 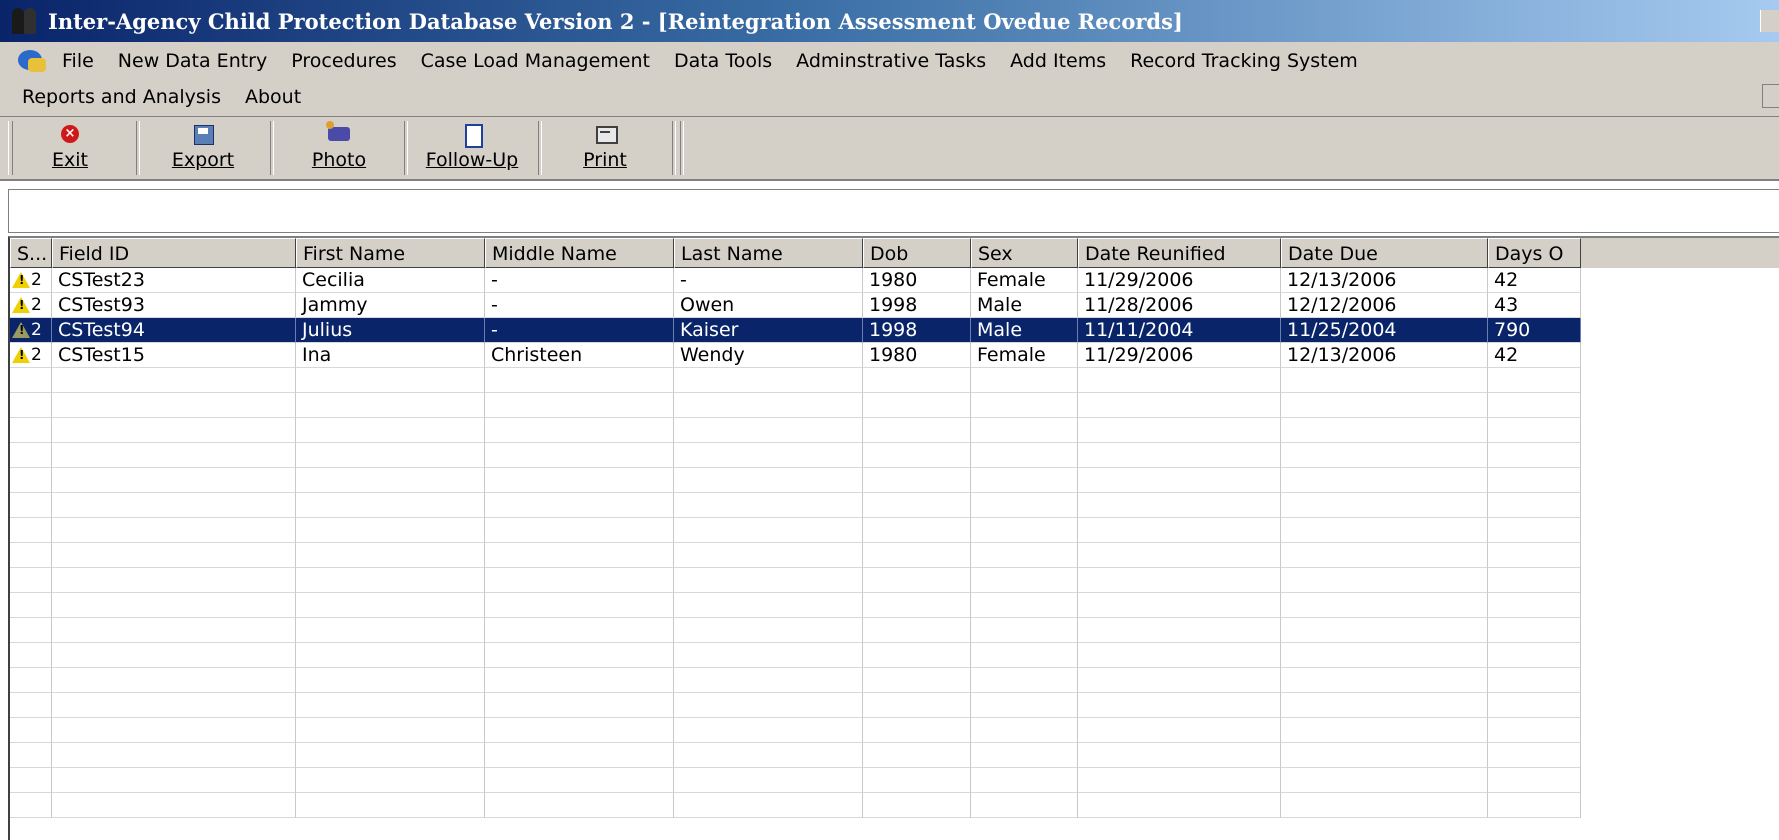 What do you see at coordinates (339, 147) in the screenshot?
I see `photo-button: Photo` at bounding box center [339, 147].